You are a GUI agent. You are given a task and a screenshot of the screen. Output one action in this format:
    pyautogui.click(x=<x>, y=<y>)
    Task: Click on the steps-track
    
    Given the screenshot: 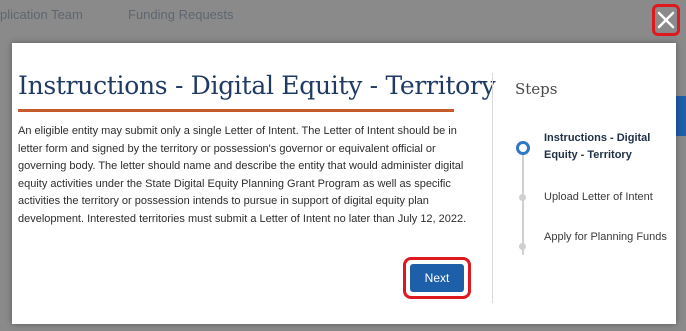 What is the action you would take?
    pyautogui.click(x=523, y=201)
    